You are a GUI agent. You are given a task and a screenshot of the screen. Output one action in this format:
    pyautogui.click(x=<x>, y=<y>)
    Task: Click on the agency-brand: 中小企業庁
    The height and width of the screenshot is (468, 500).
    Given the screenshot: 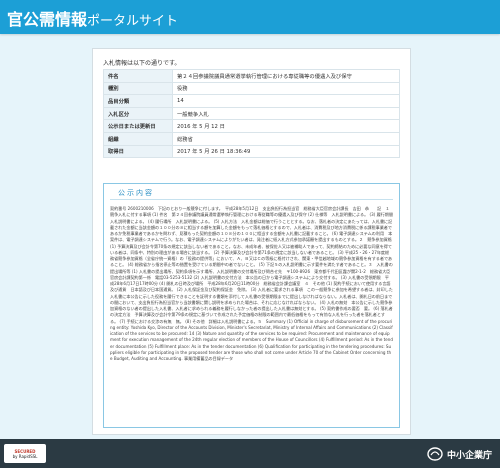 What is the action you would take?
    pyautogui.click(x=459, y=454)
    